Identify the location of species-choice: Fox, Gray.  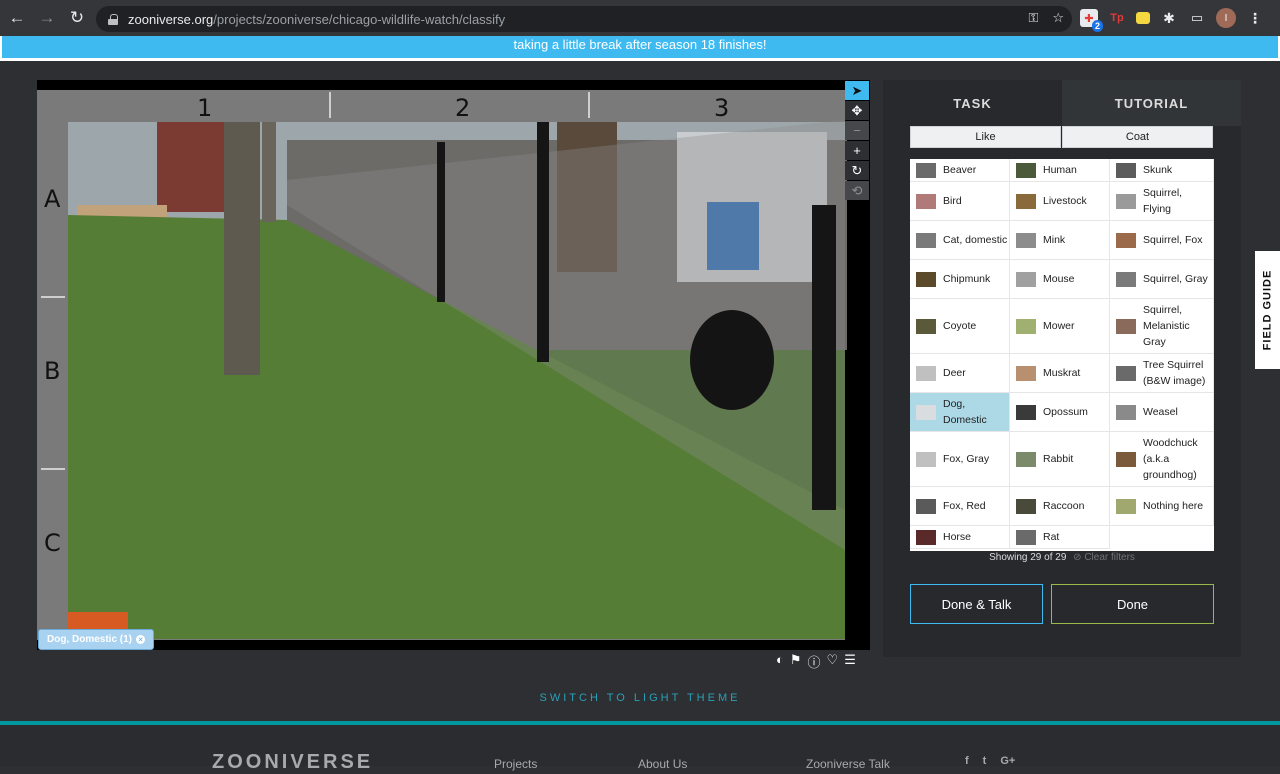
(960, 459).